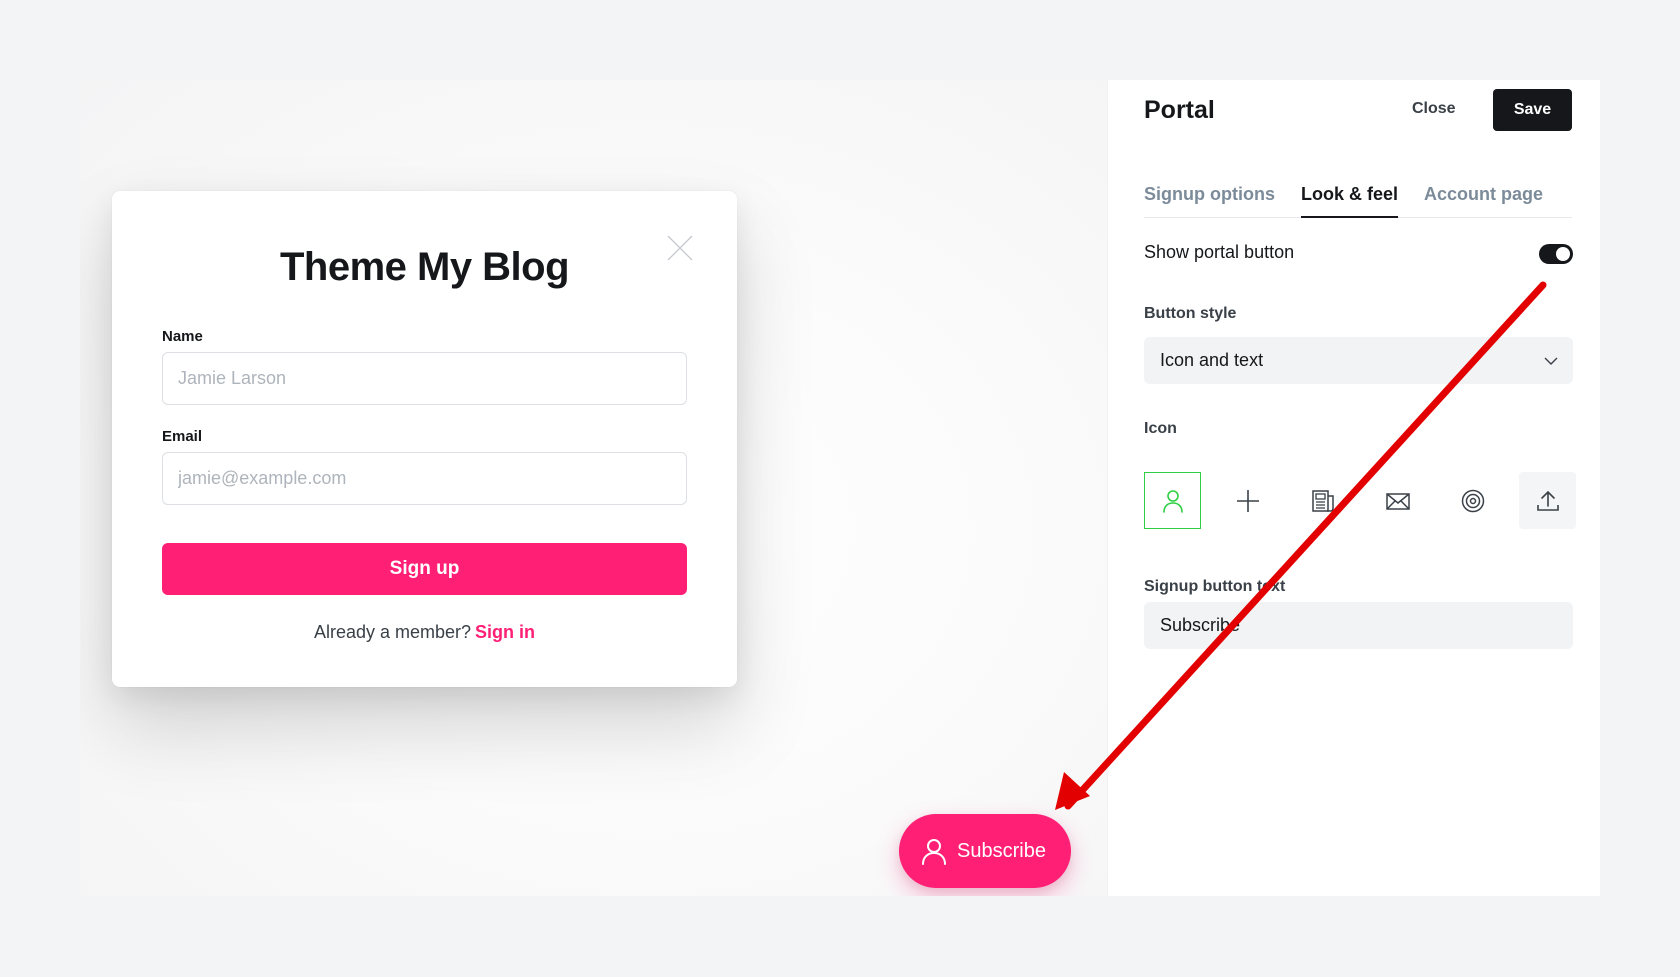 The height and width of the screenshot is (977, 1680). What do you see at coordinates (1212, 360) in the screenshot?
I see `button-style-value: Icon and text` at bounding box center [1212, 360].